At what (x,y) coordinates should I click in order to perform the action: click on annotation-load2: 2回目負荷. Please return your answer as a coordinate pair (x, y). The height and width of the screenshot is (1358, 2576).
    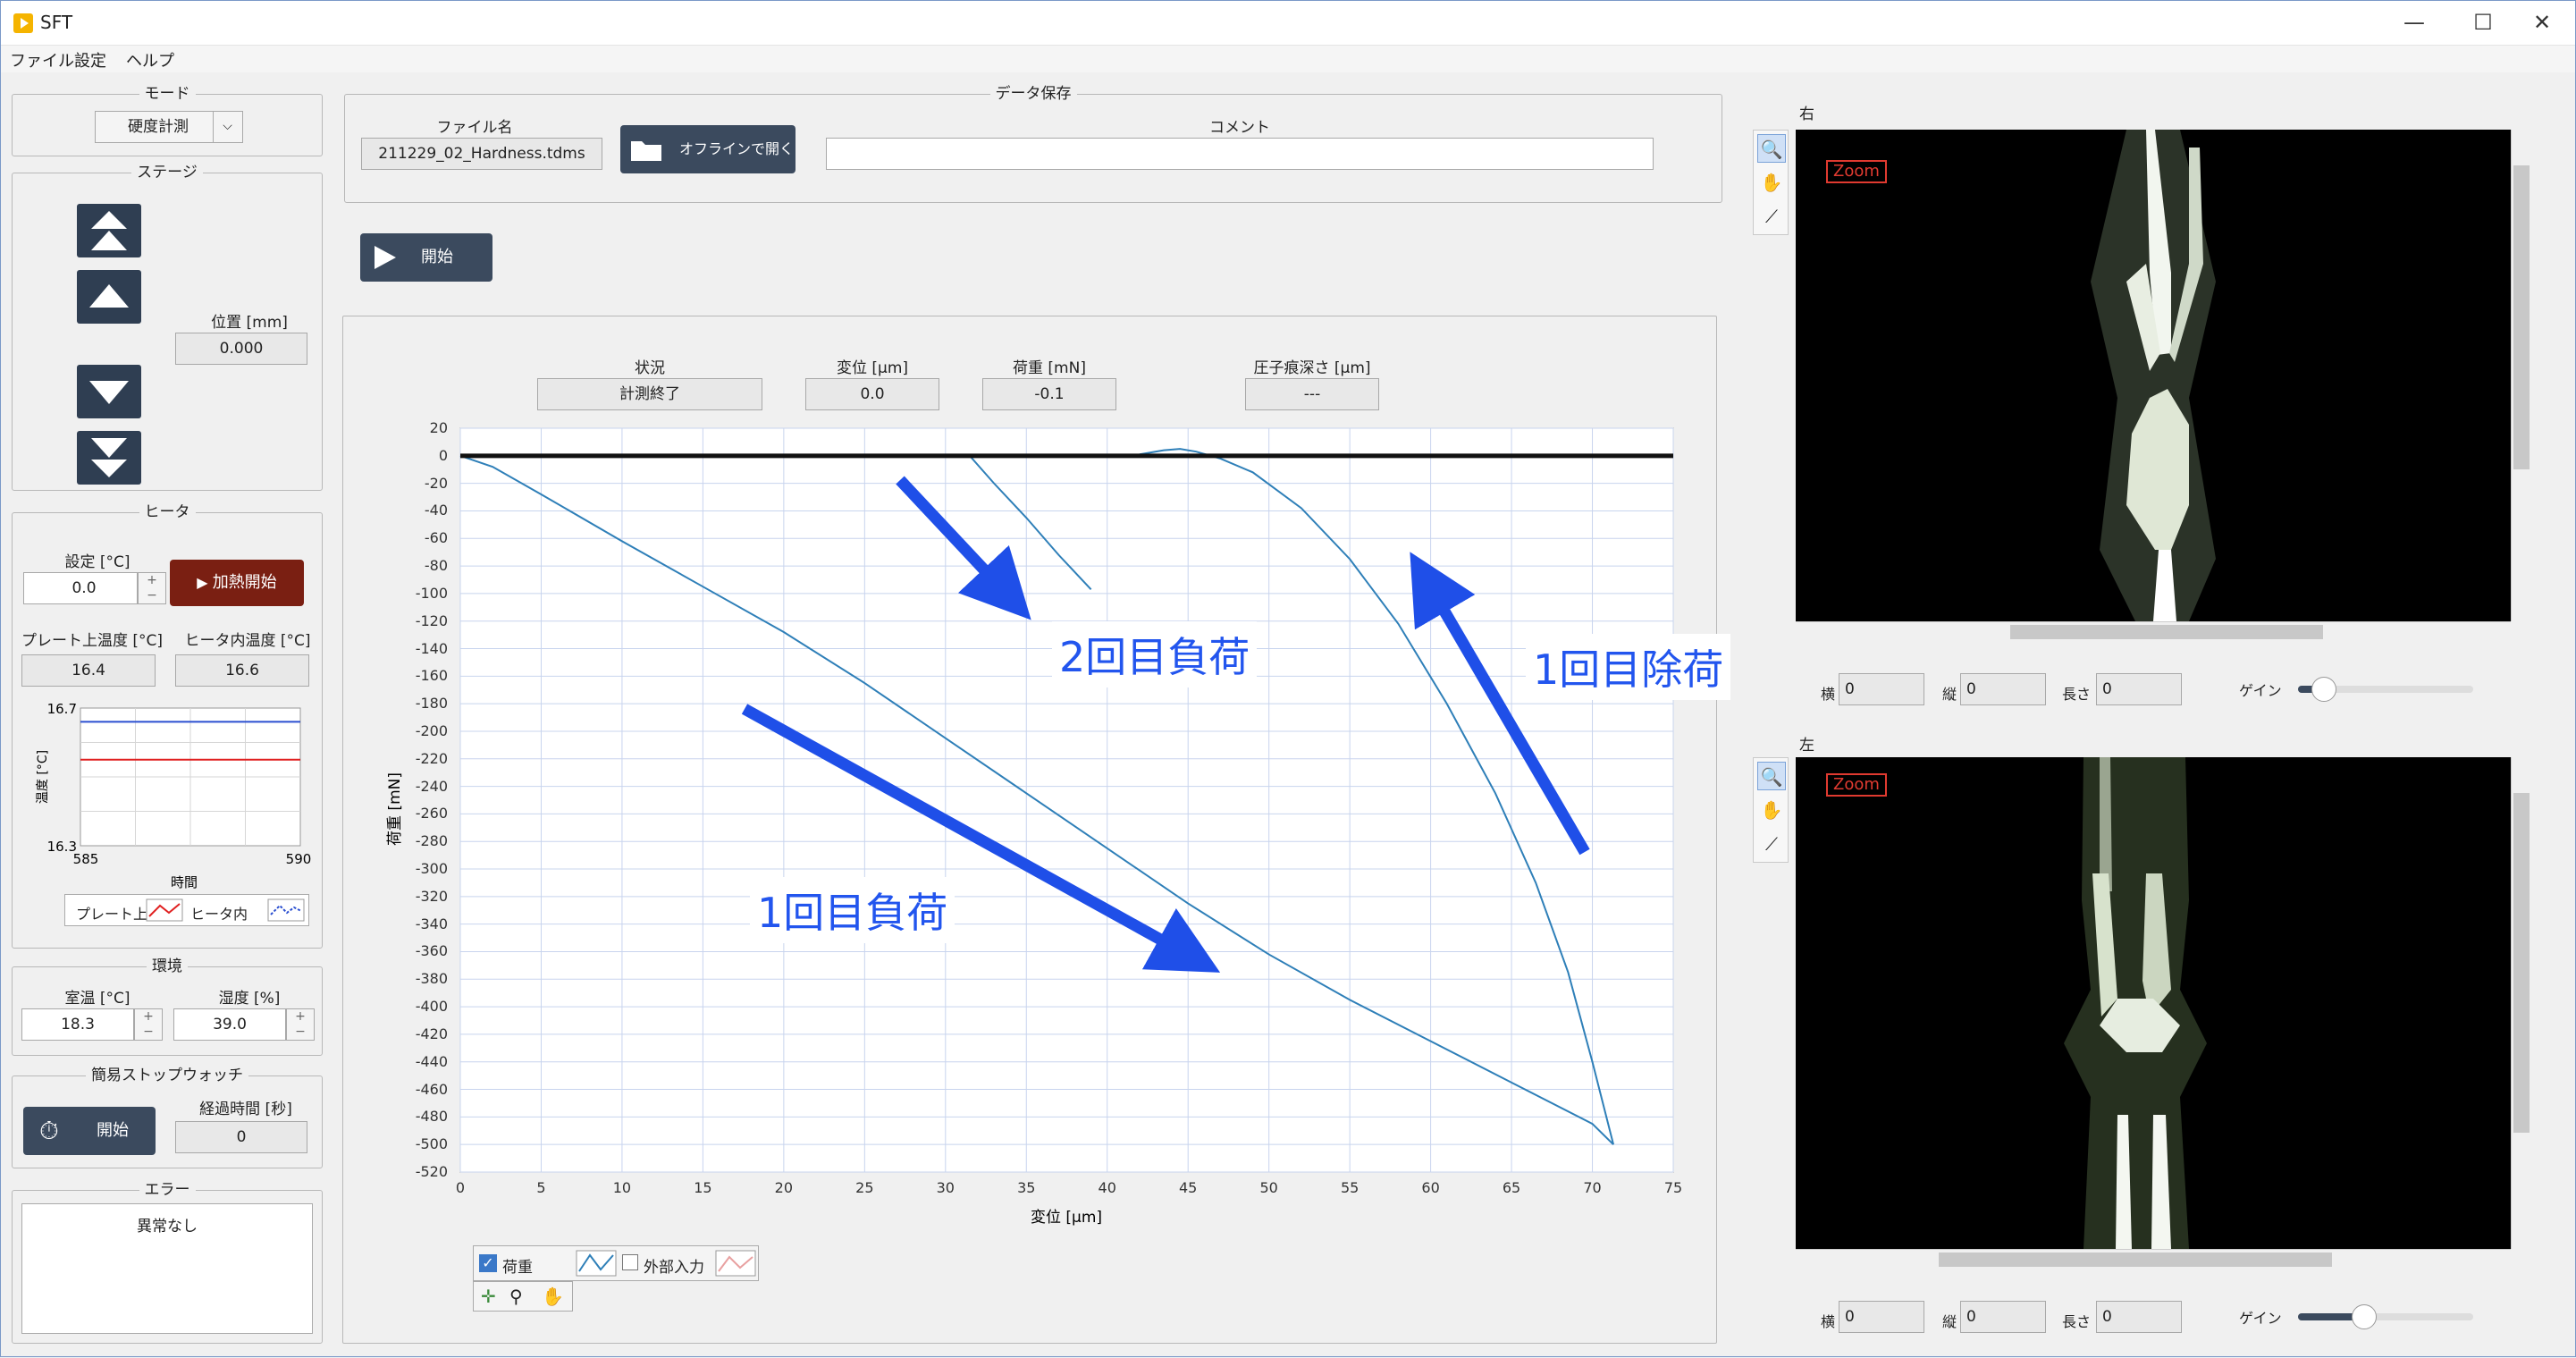
    Looking at the image, I should click on (1155, 654).